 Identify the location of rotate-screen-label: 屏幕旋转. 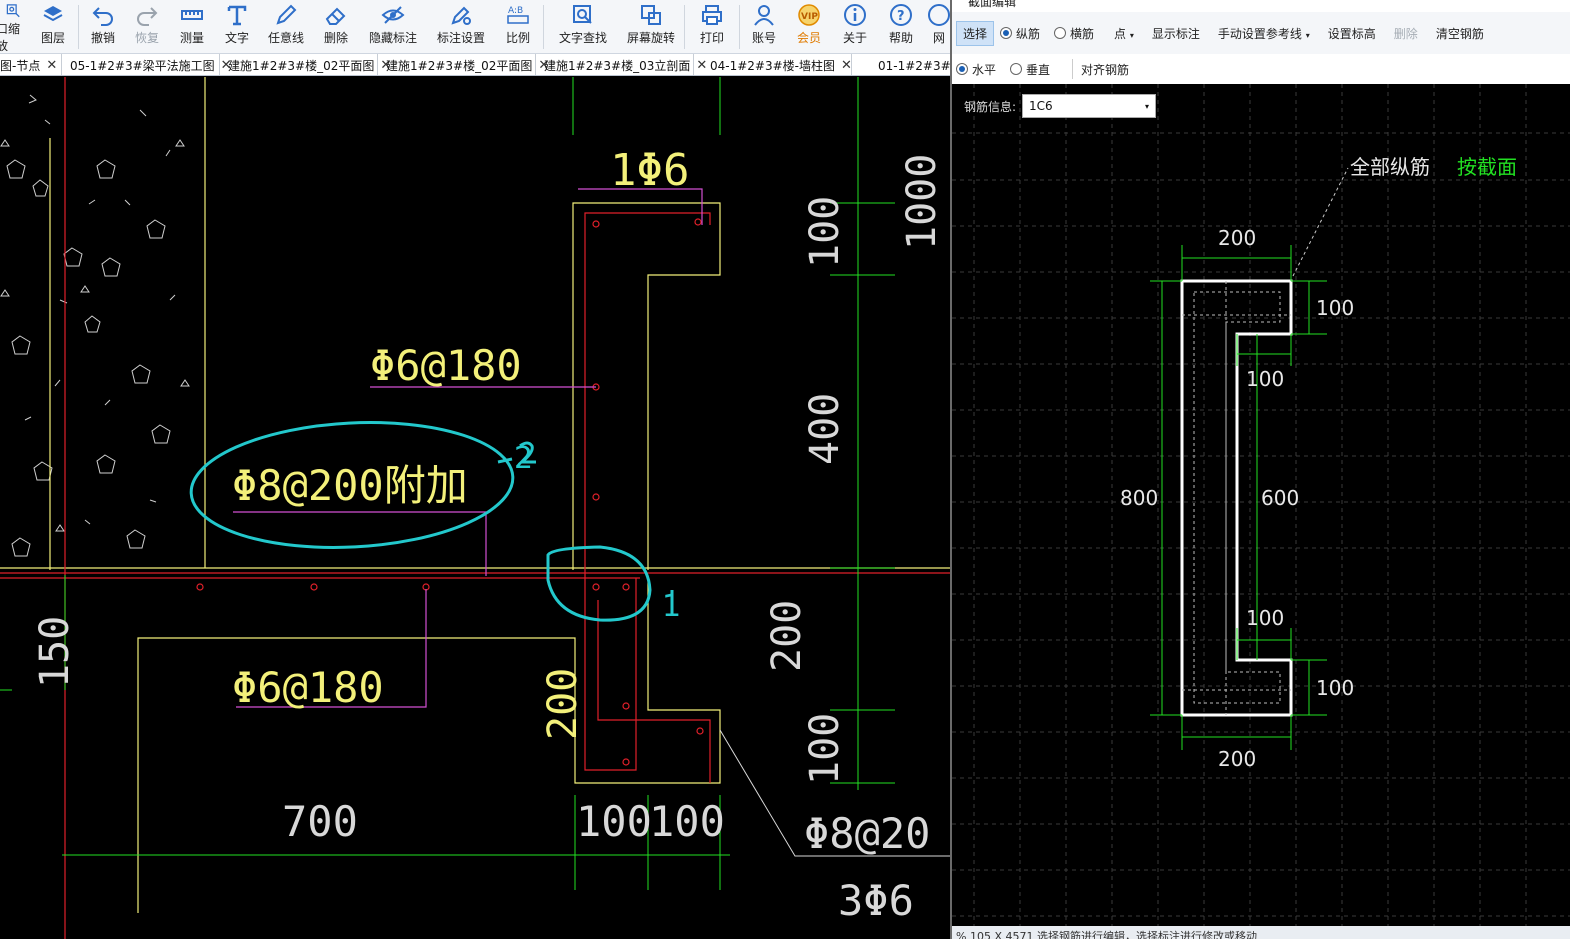
(650, 38).